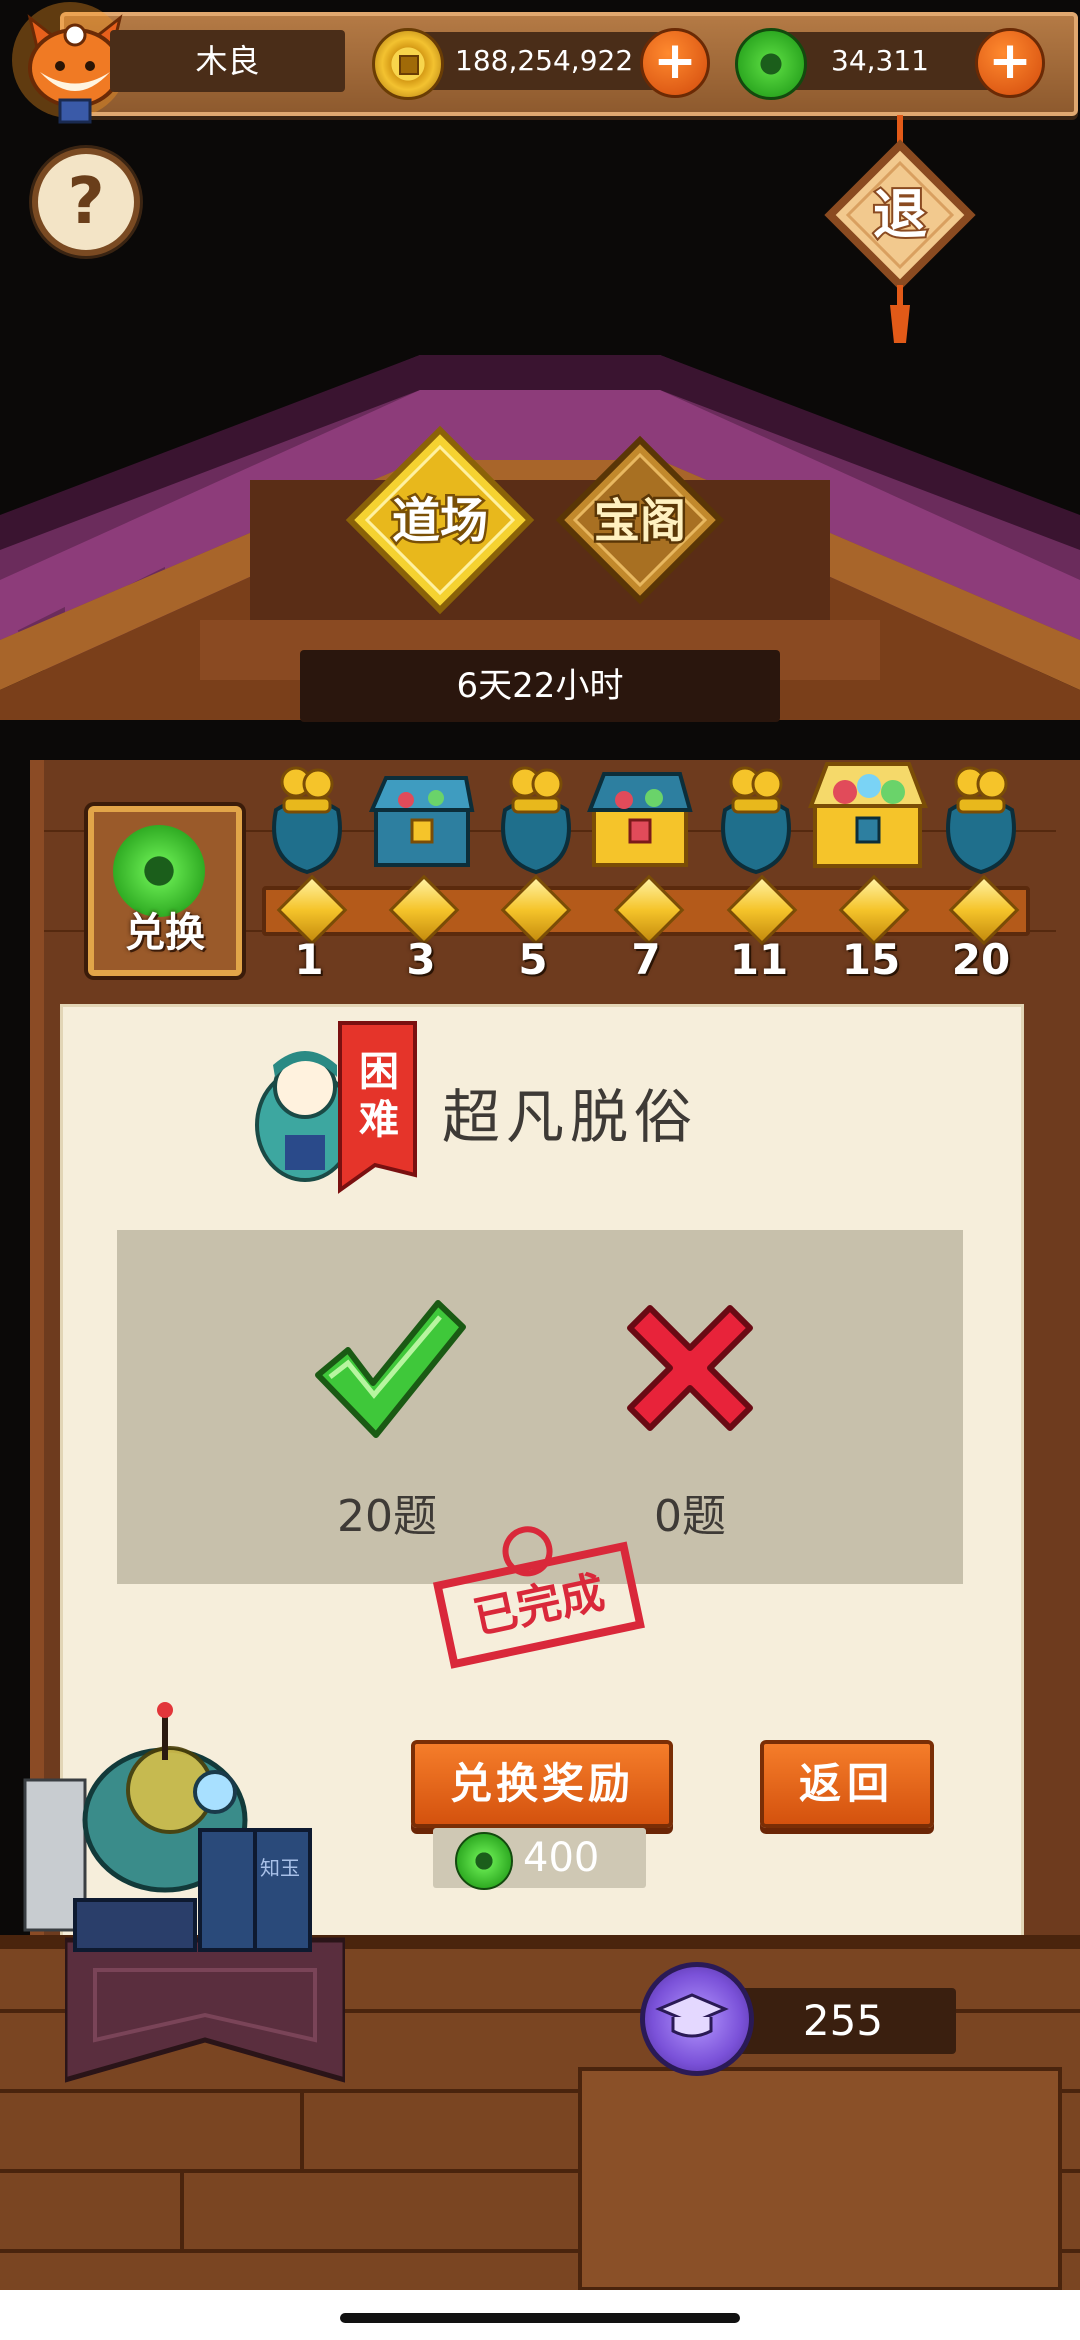  Describe the element at coordinates (646, 959) in the screenshot. I see `milestone-label: 7` at that location.